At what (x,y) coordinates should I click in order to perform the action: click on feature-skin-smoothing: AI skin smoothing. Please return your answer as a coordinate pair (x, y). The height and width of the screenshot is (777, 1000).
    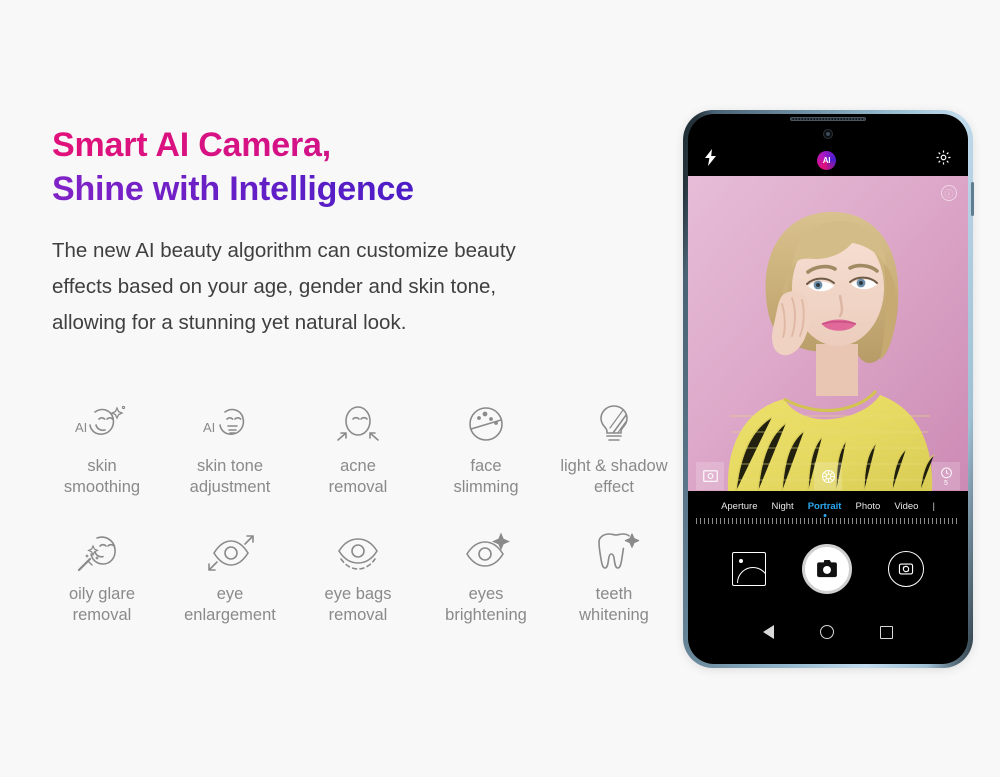
    Looking at the image, I should click on (102, 448).